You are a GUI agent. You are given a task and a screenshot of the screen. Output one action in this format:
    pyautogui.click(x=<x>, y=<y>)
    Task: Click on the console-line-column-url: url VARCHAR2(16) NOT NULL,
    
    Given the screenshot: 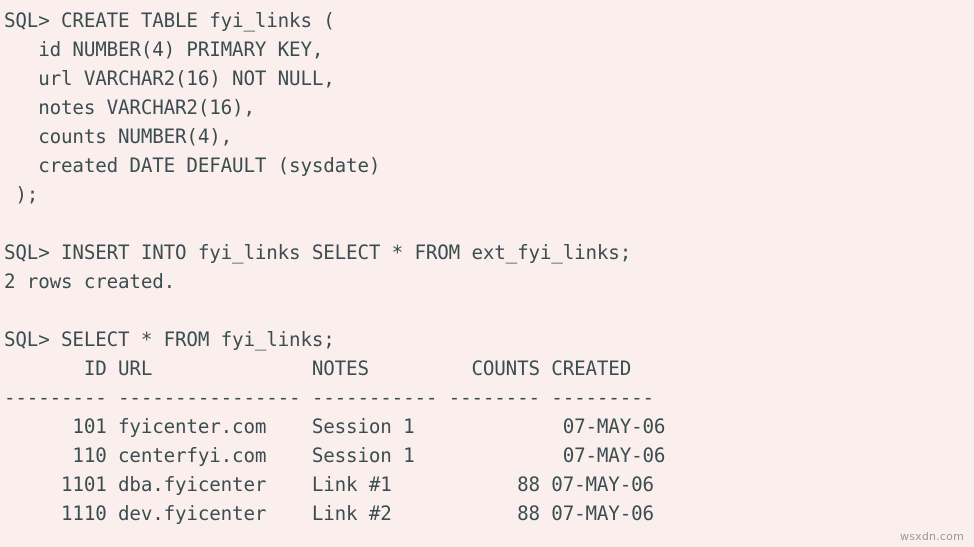 What is the action you would take?
    pyautogui.click(x=169, y=78)
    